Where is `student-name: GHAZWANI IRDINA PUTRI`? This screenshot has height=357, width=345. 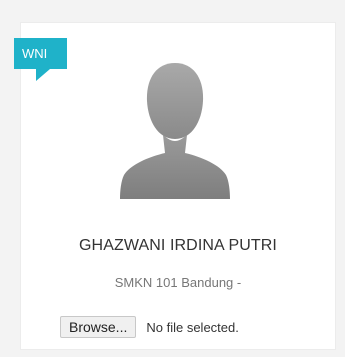
student-name: GHAZWANI IRDINA PUTRI is located at coordinates (178, 245).